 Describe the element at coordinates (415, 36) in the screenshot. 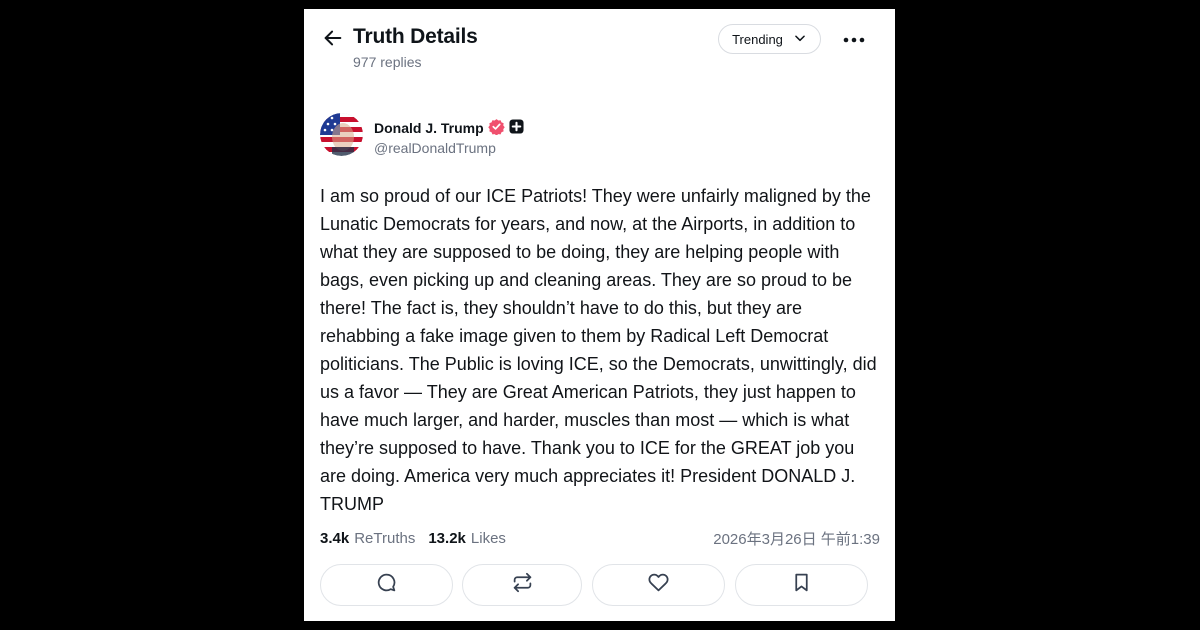

I see `page-title: Truth Details` at that location.